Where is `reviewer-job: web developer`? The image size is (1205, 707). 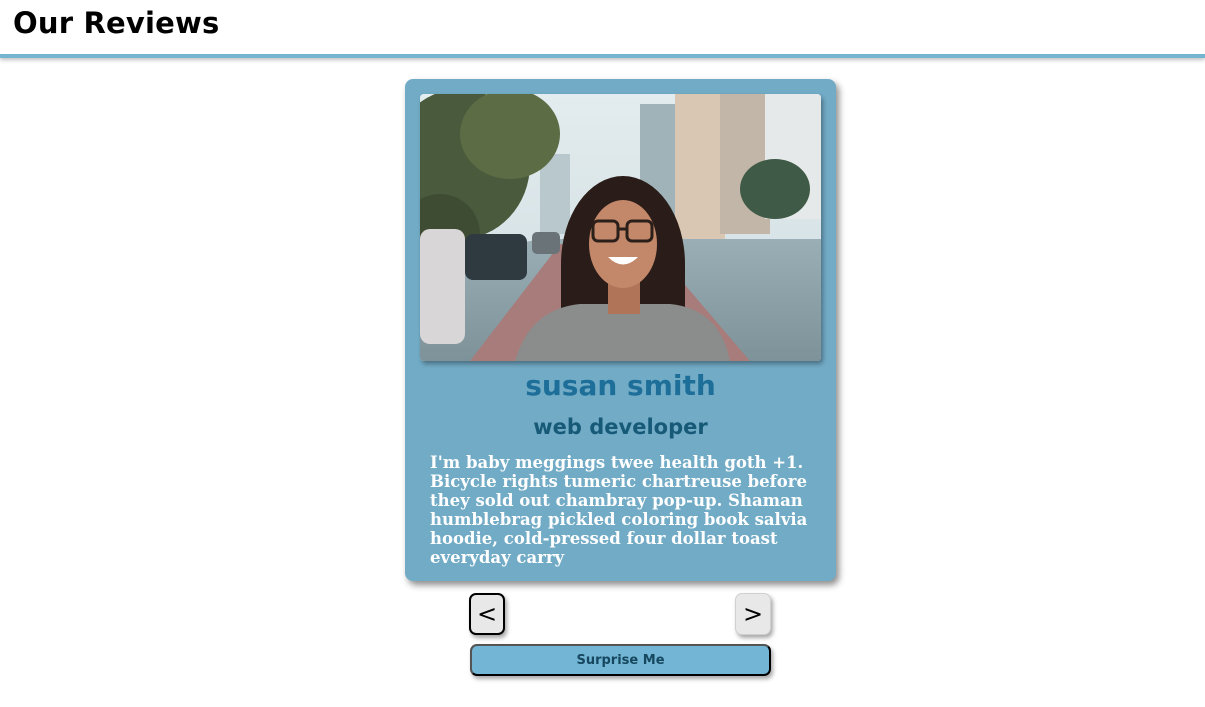 reviewer-job: web developer is located at coordinates (620, 427).